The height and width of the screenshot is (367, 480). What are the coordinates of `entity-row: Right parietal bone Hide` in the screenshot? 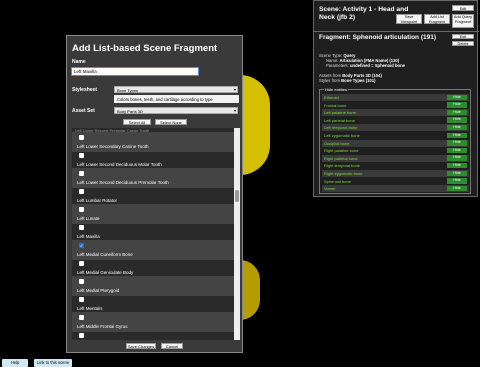 It's located at (395, 158).